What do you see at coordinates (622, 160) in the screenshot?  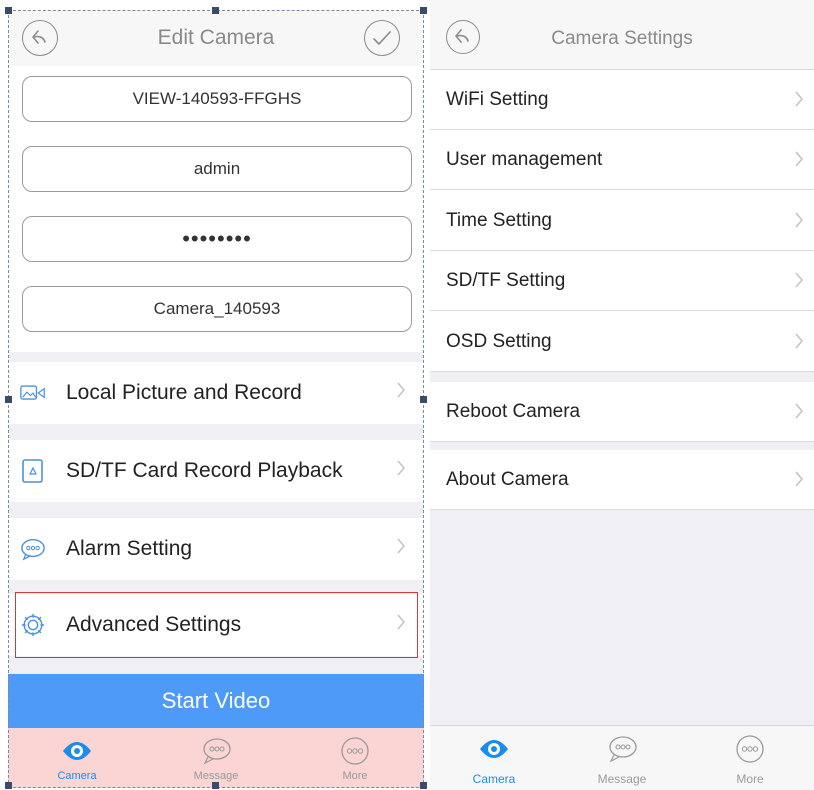 I see `settings-item-user-management: User management` at bounding box center [622, 160].